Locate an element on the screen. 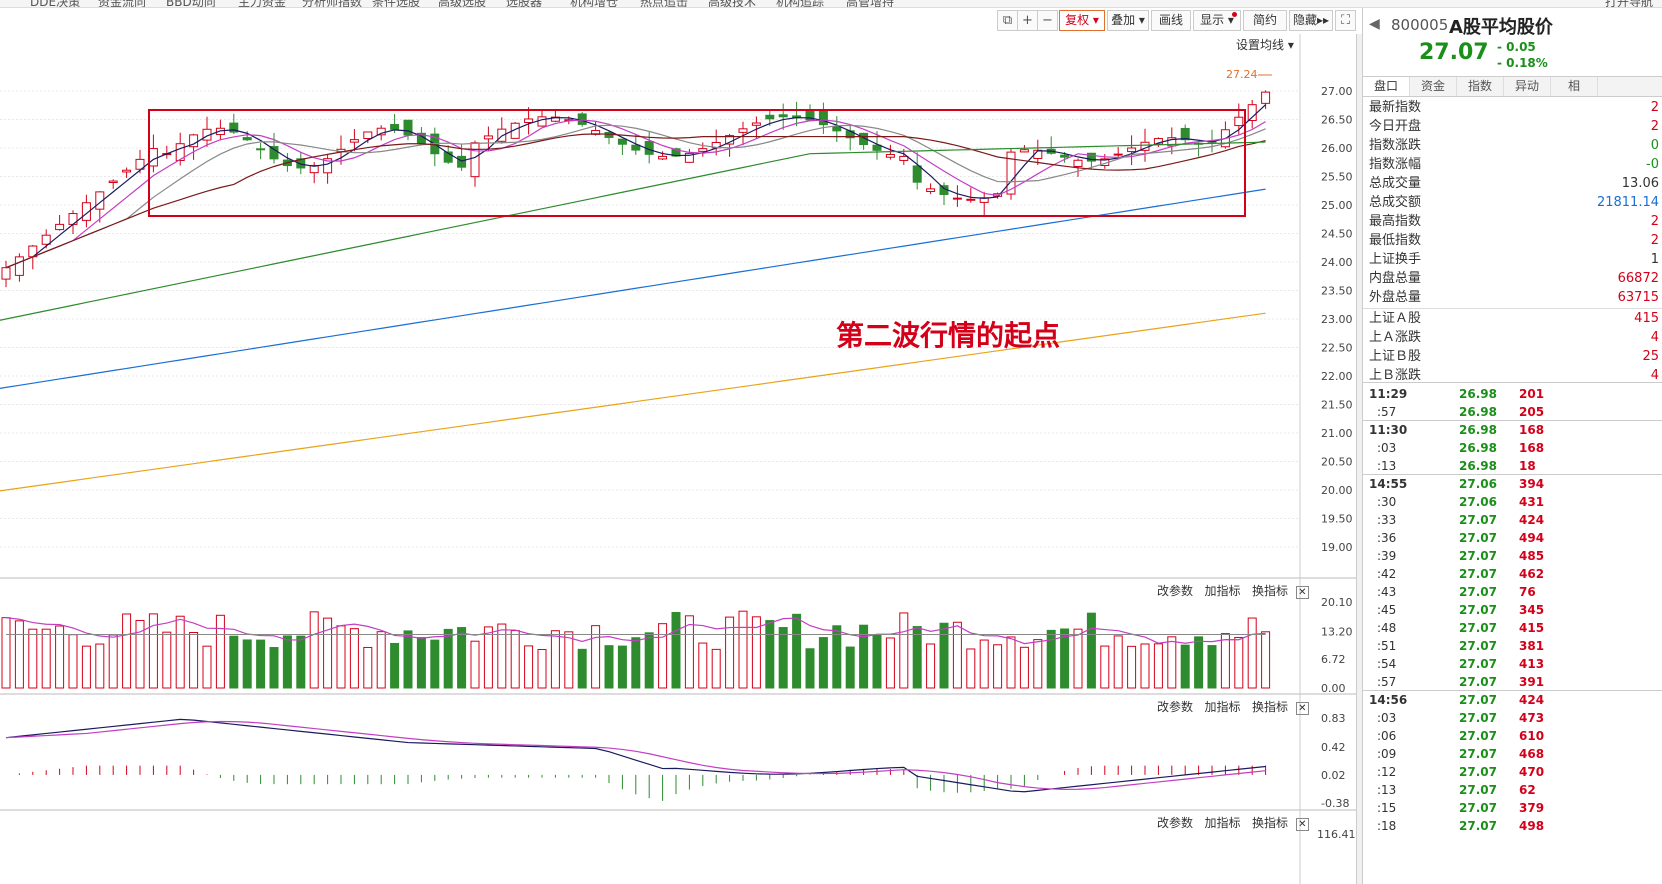 The height and width of the screenshot is (884, 1662). latest-price: 27.07 is located at coordinates (1454, 52).